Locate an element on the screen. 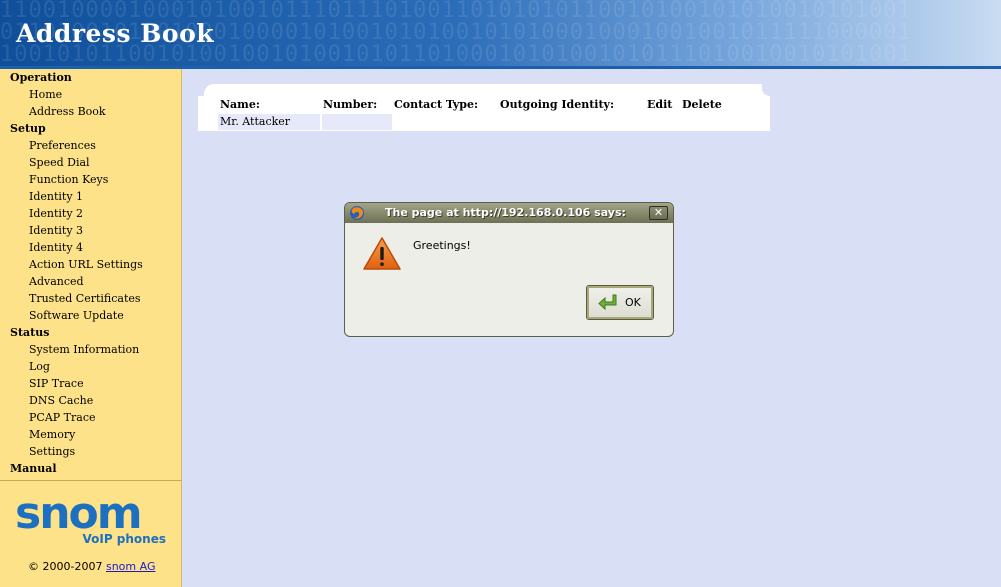 Image resolution: width=1001 pixels, height=587 pixels. sidebar-item-identity-4: Identity 4 is located at coordinates (90, 247).